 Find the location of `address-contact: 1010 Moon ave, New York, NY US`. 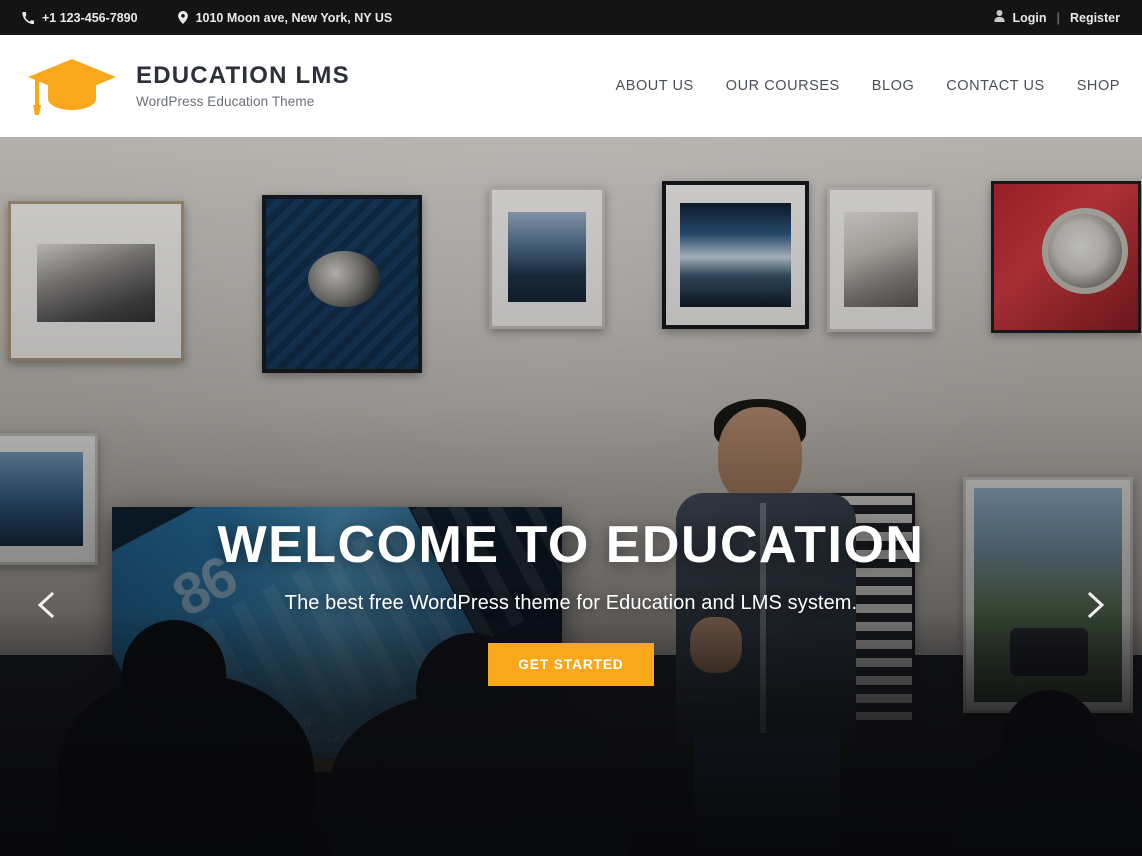

address-contact: 1010 Moon ave, New York, NY US is located at coordinates (285, 17).